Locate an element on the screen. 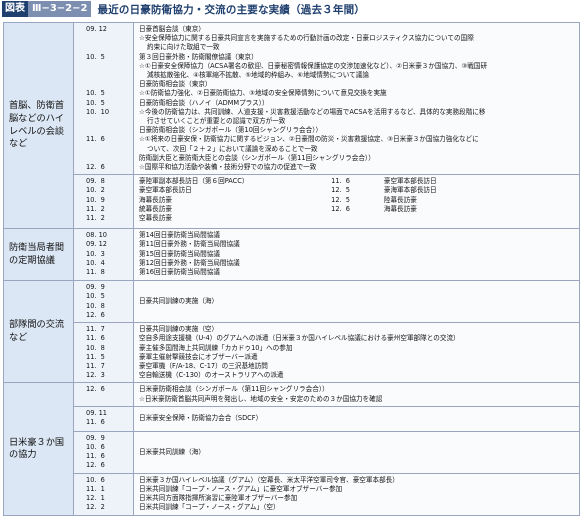 The height and width of the screenshot is (529, 581). list-item: 第12回日豪外務・防衛当局間協議 is located at coordinates (189, 262).